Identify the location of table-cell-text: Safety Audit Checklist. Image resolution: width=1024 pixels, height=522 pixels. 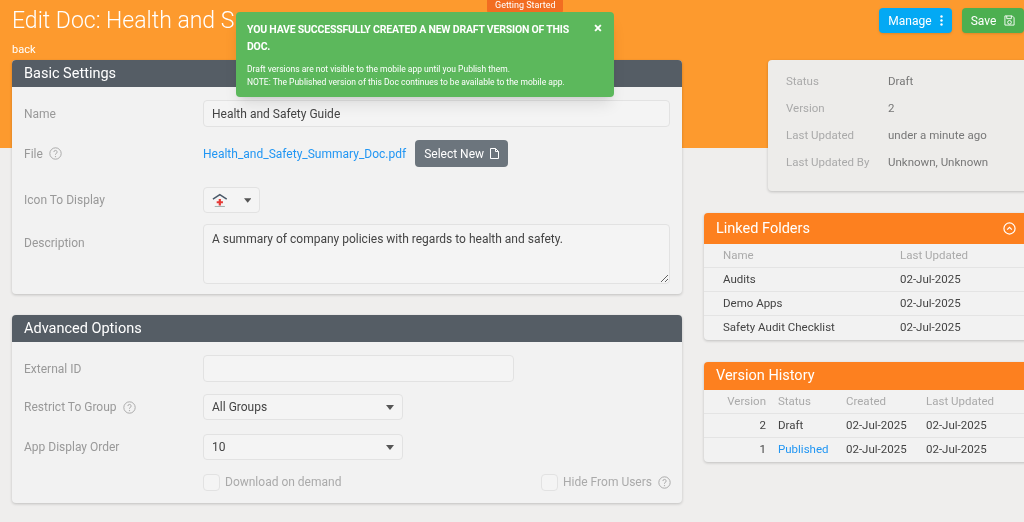
(779, 328).